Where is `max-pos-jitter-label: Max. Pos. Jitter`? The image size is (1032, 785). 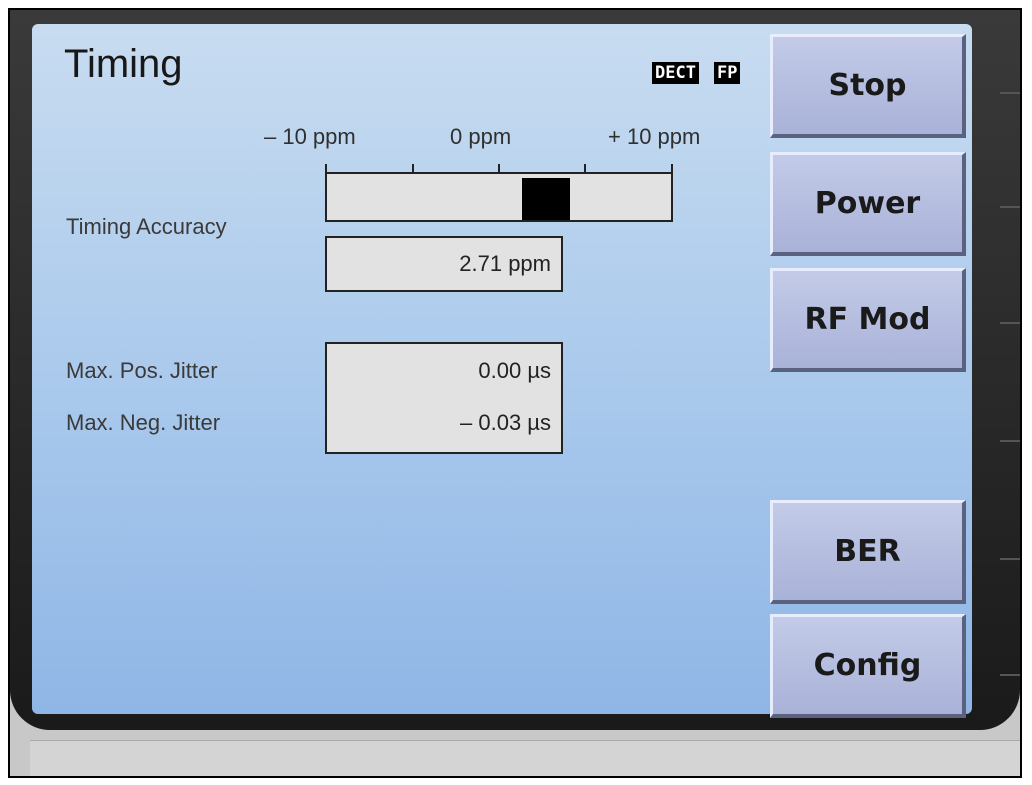 max-pos-jitter-label: Max. Pos. Jitter is located at coordinates (142, 370).